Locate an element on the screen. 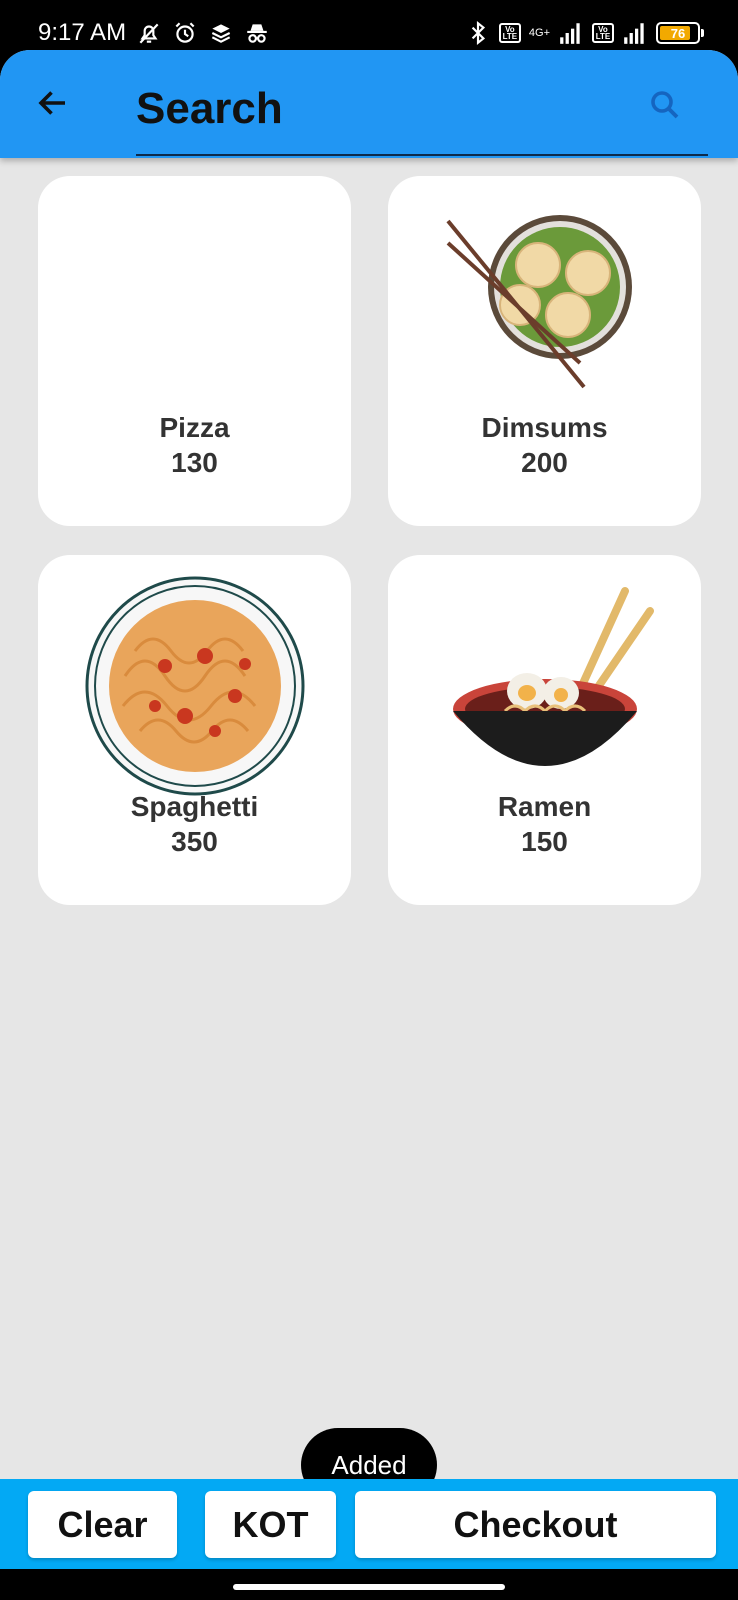  bluetooth-icon is located at coordinates (478, 33).